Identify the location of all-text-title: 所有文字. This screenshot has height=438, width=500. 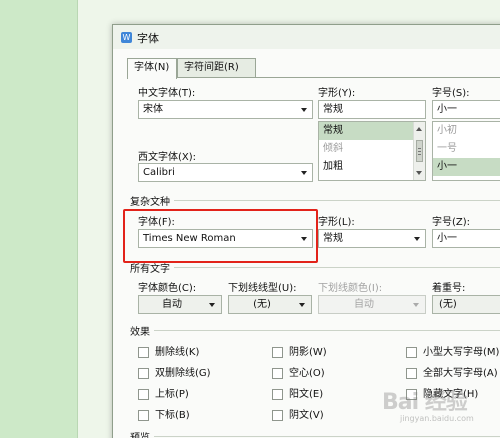
(152, 267).